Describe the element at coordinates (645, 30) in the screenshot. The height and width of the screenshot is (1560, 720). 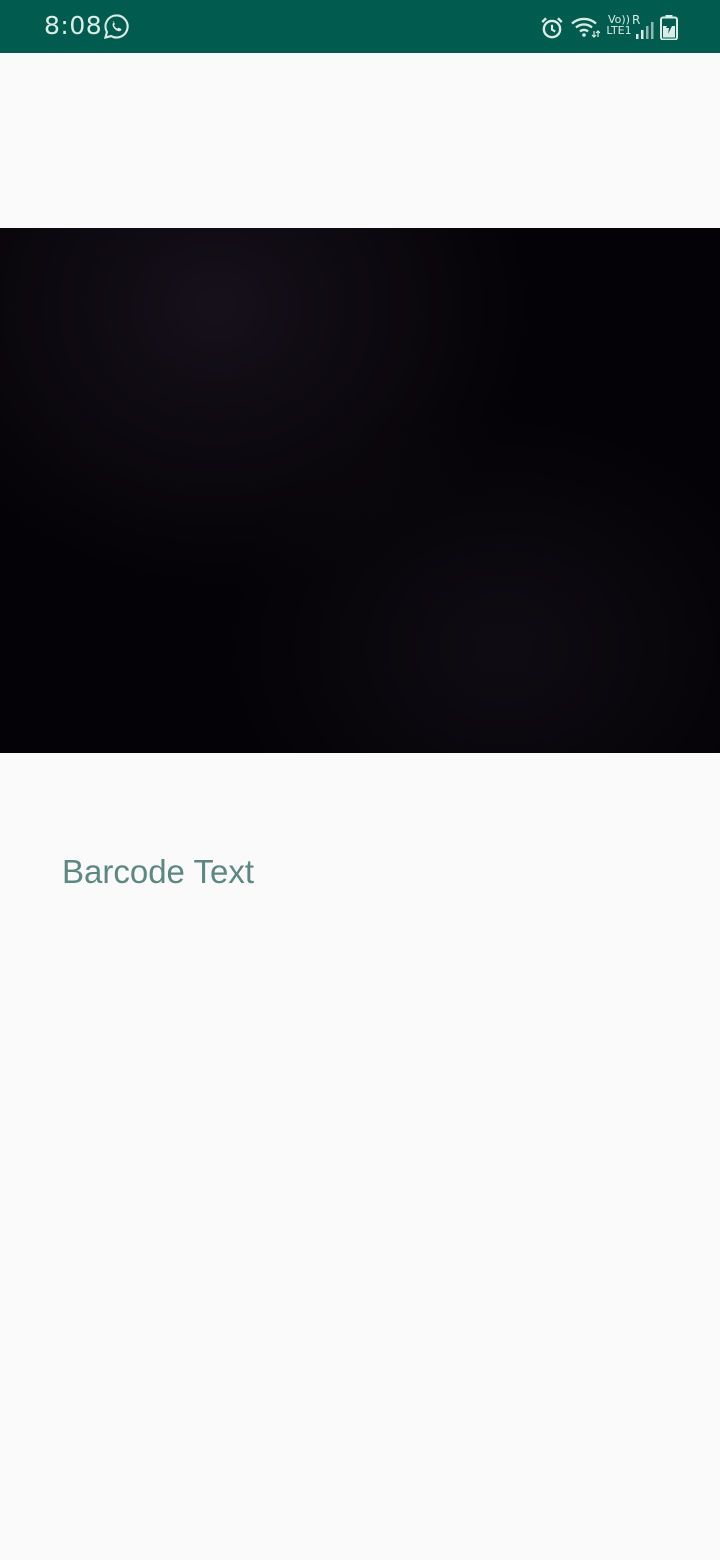
I see `signal-icon` at that location.